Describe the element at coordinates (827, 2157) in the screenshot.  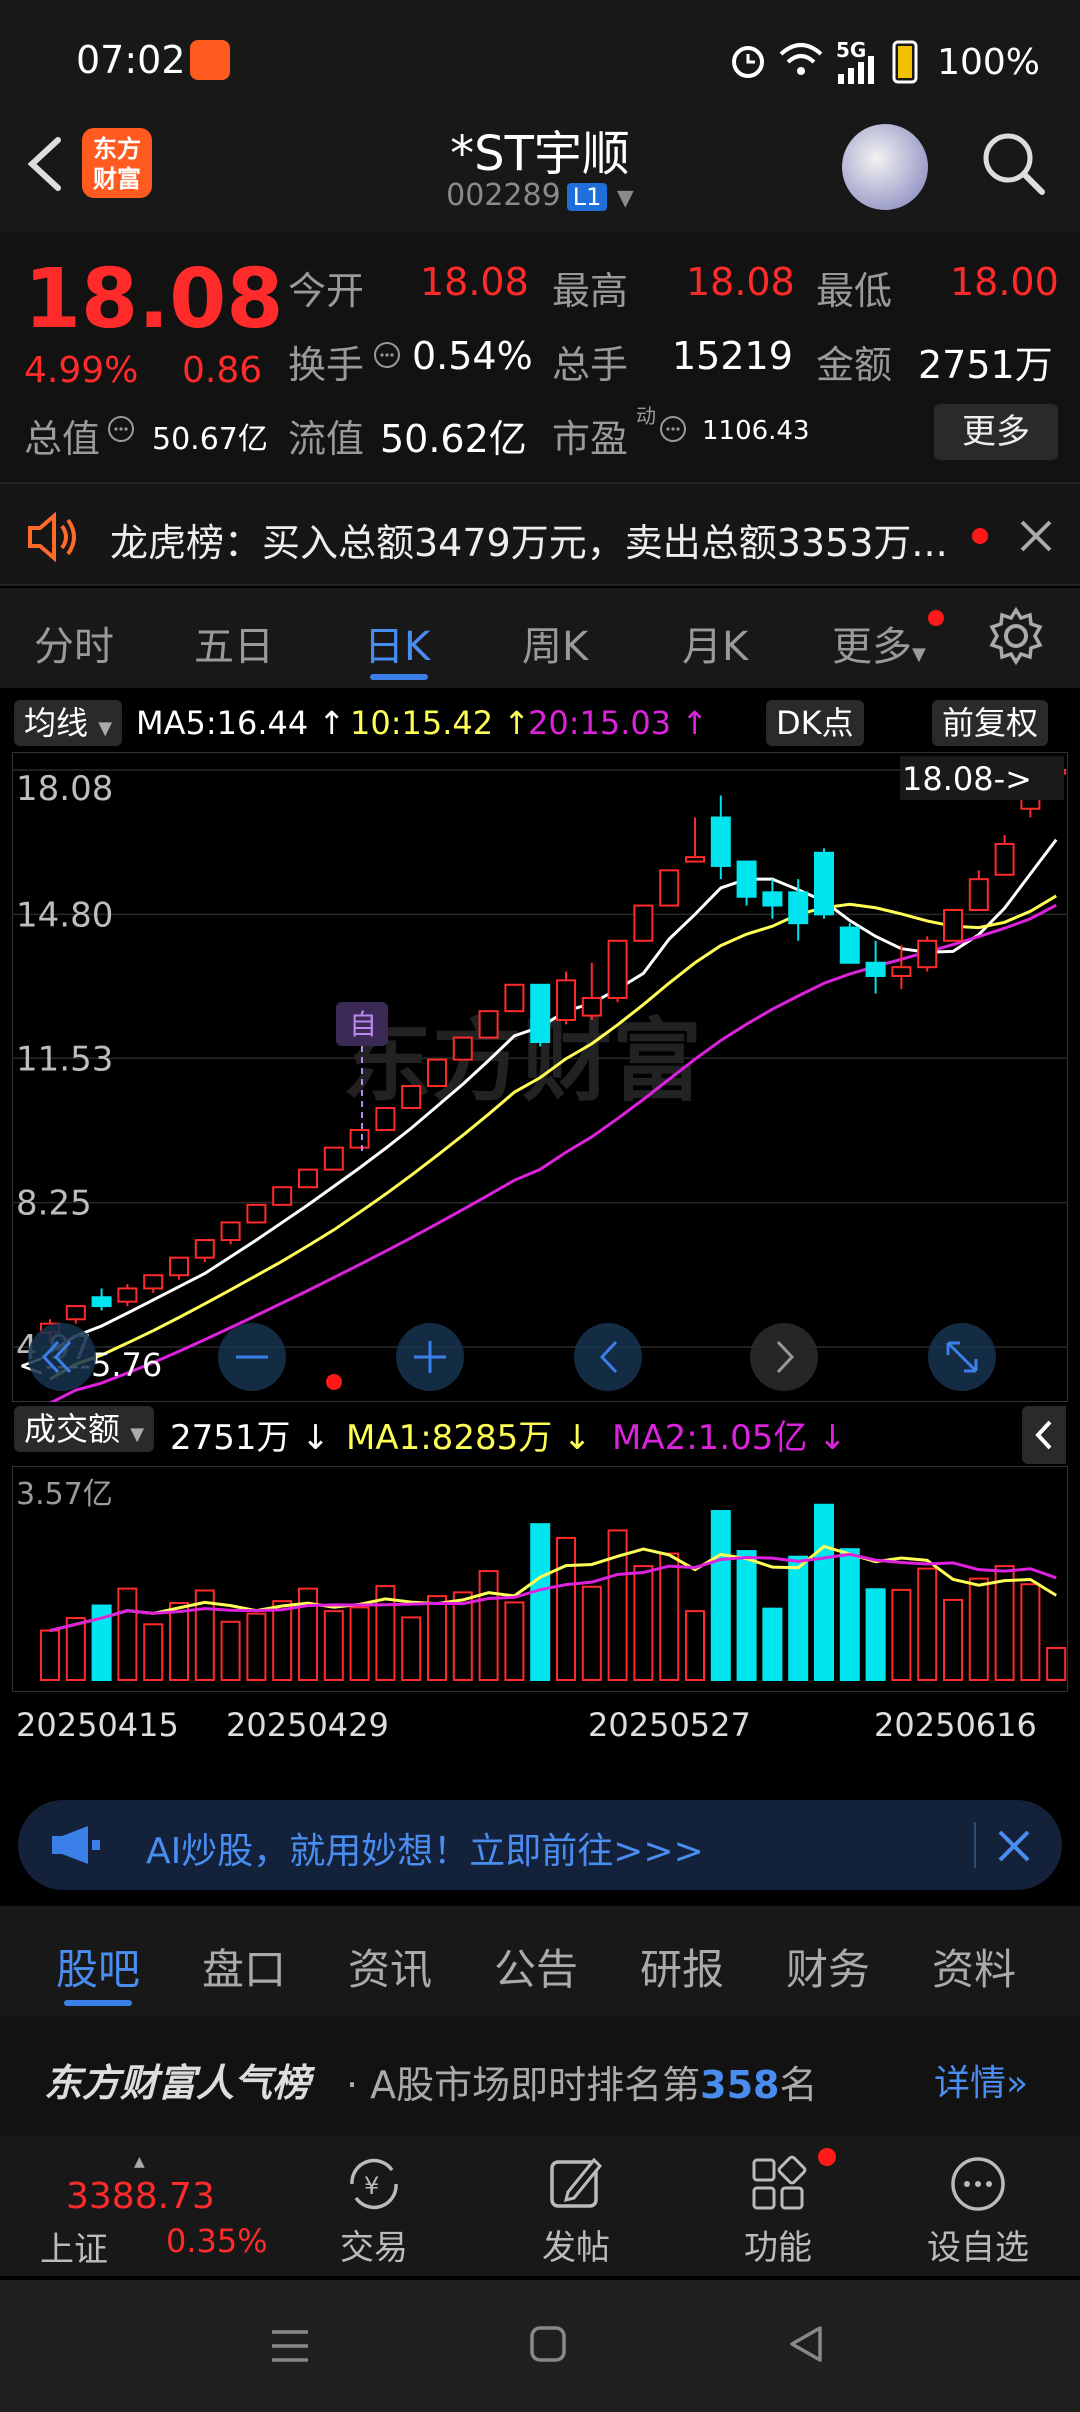
I see `unread-dot` at that location.